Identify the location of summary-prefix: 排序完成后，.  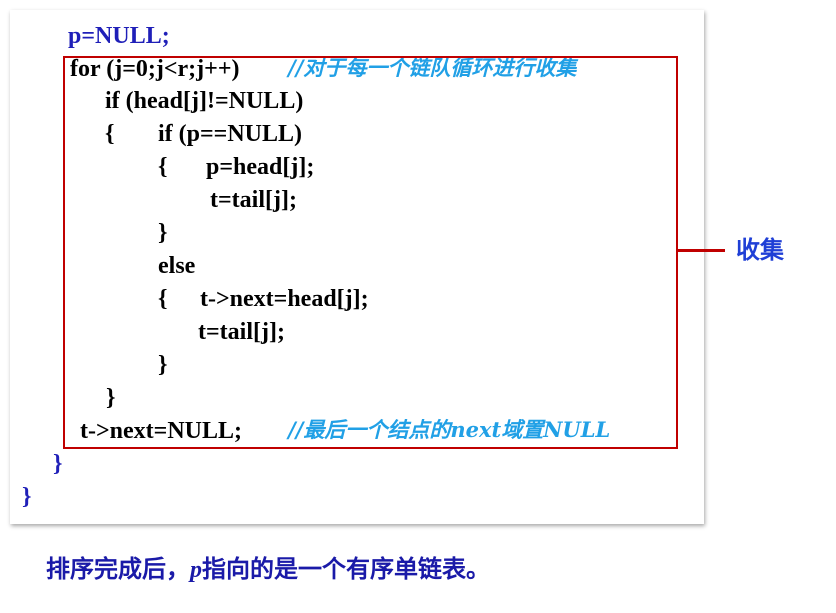
(118, 568).